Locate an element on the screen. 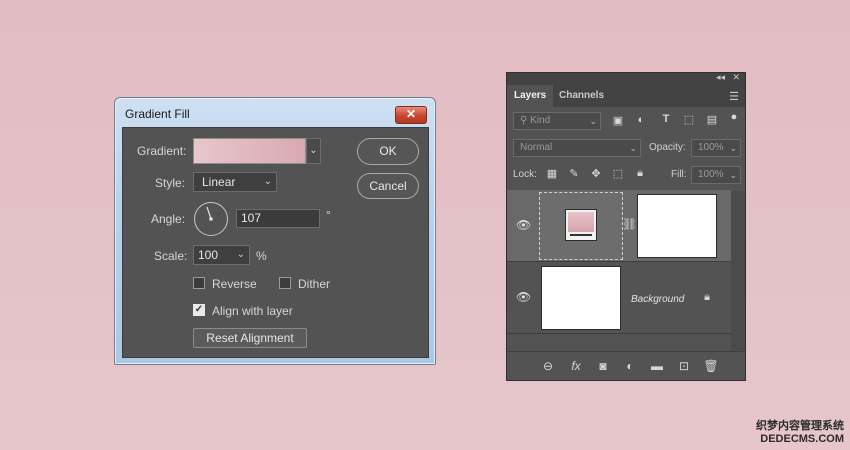 The width and height of the screenshot is (850, 450). pixel-filter-icon: ▣ is located at coordinates (618, 120).